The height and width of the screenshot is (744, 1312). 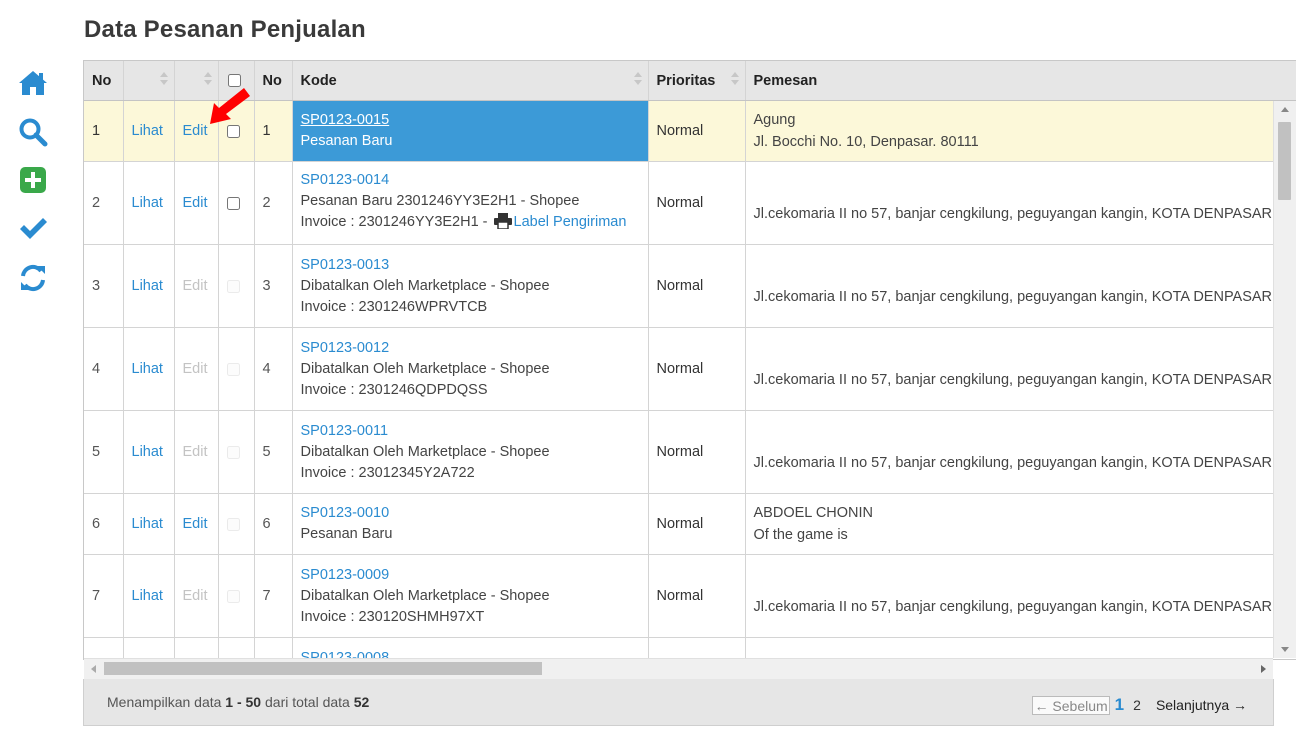 I want to click on col-header-prioritas-label: Prioritas, so click(x=686, y=80).